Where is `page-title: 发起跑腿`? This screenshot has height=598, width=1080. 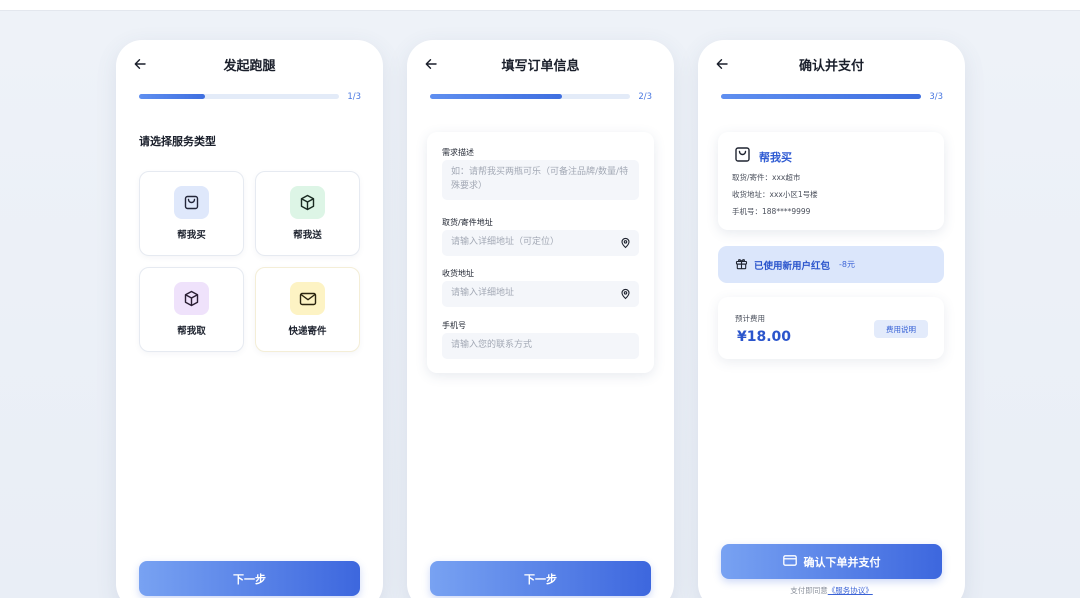 page-title: 发起跑腿 is located at coordinates (249, 66).